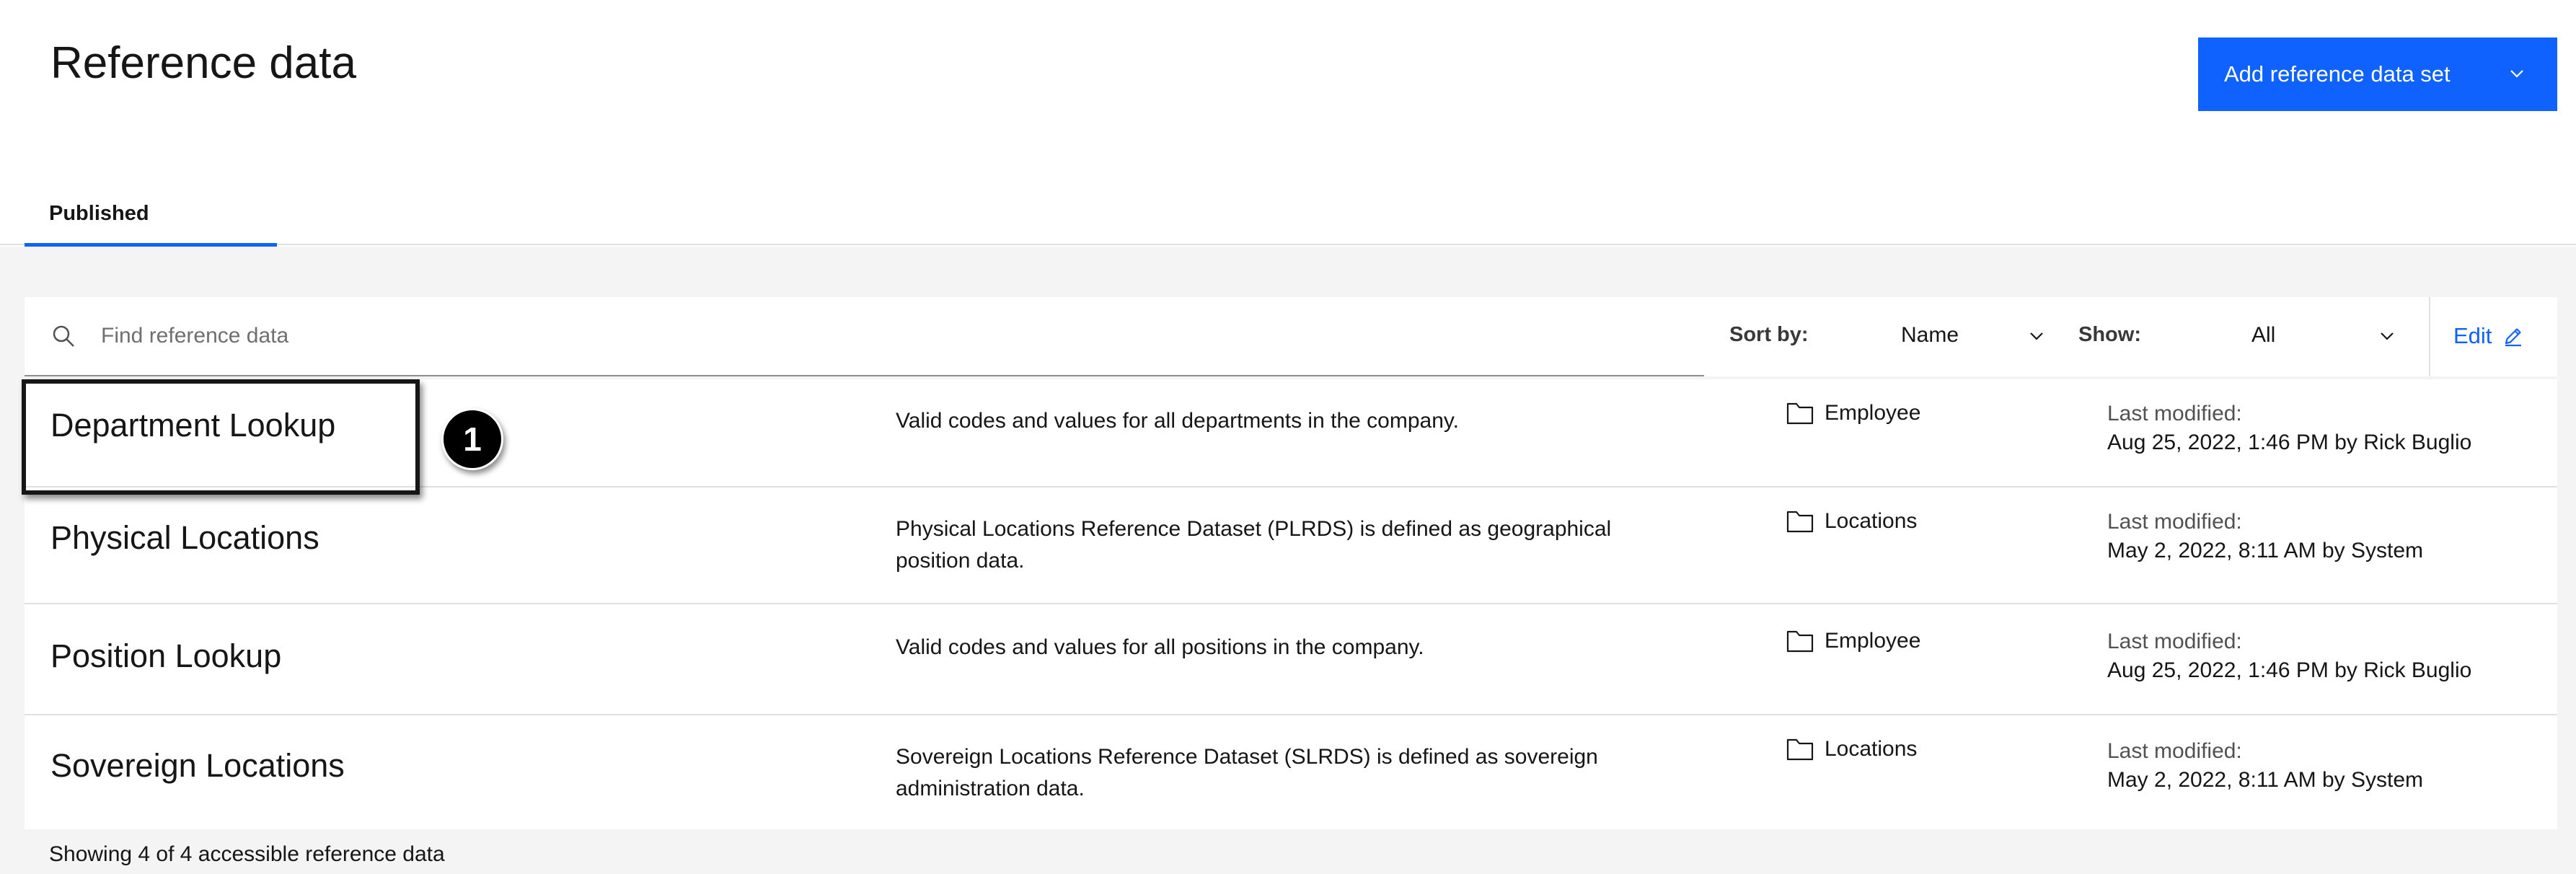 The image size is (2576, 874). What do you see at coordinates (1962, 337) in the screenshot?
I see `sort-by-dropdown: Name` at bounding box center [1962, 337].